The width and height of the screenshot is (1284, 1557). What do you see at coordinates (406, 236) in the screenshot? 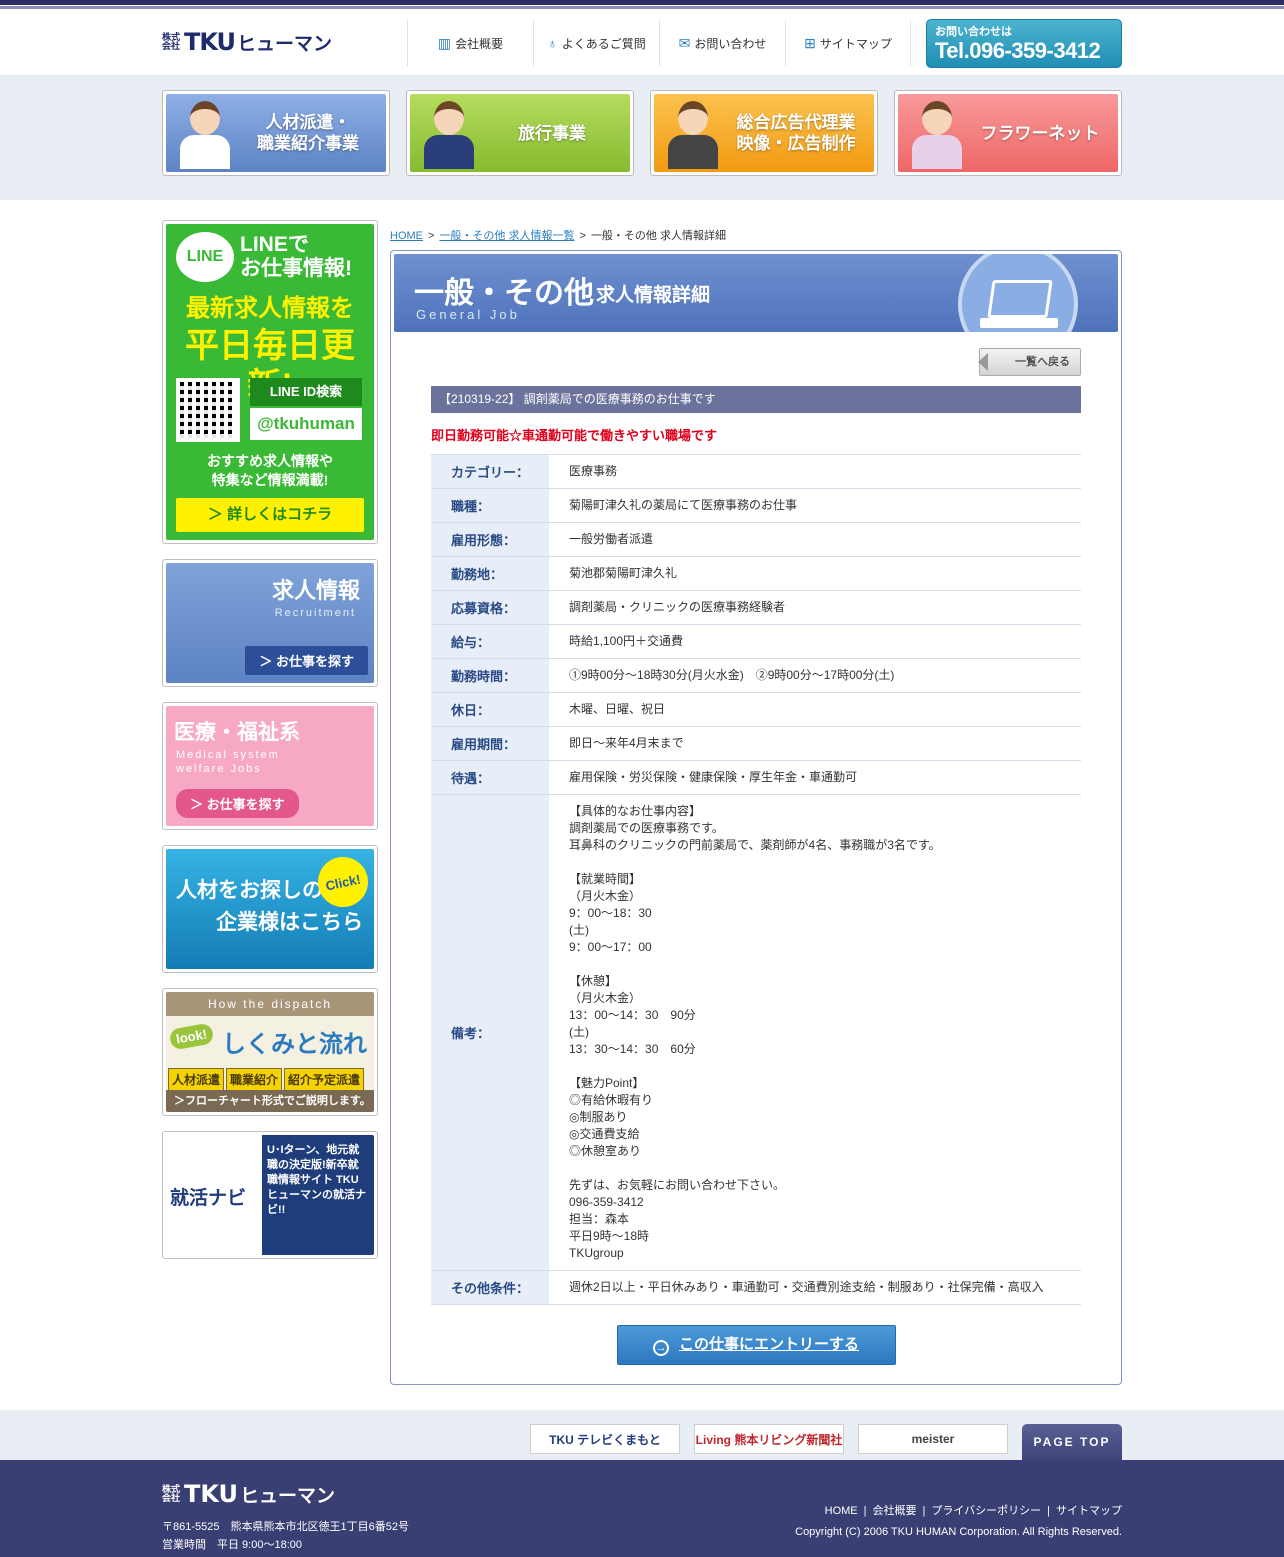
I see `breadcrumb-home: HOME` at bounding box center [406, 236].